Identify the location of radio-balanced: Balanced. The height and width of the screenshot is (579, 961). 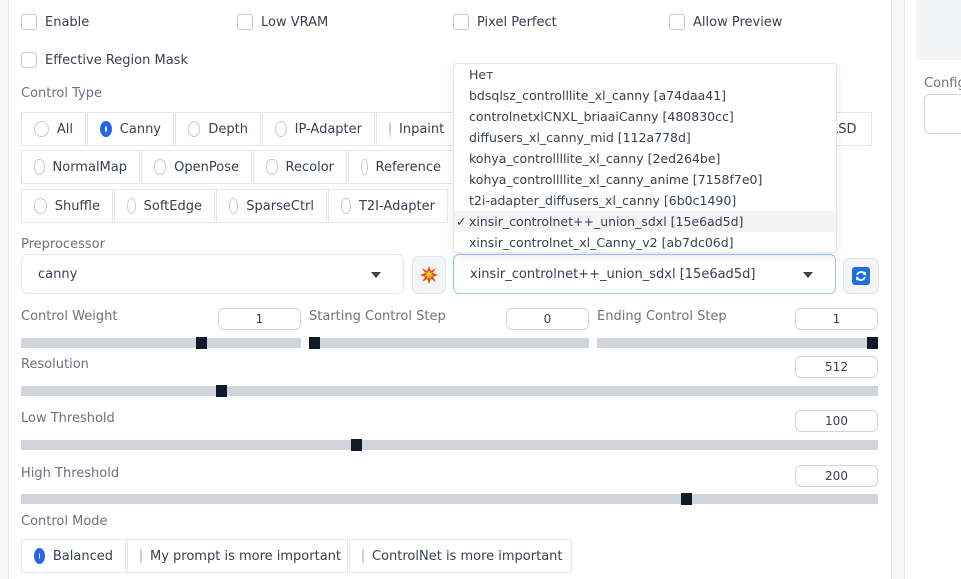
(73, 556).